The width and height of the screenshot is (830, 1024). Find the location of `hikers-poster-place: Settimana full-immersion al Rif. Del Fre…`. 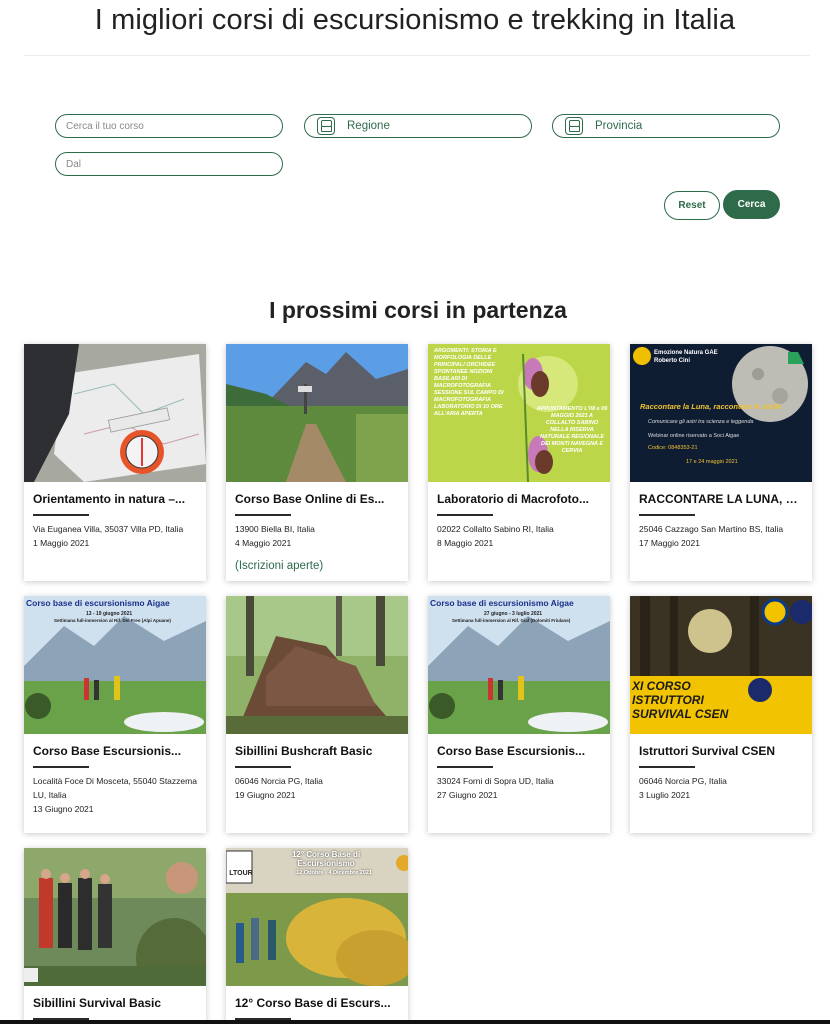

hikers-poster-place: Settimana full-immersion al Rif. Del Fre… is located at coordinates (112, 620).